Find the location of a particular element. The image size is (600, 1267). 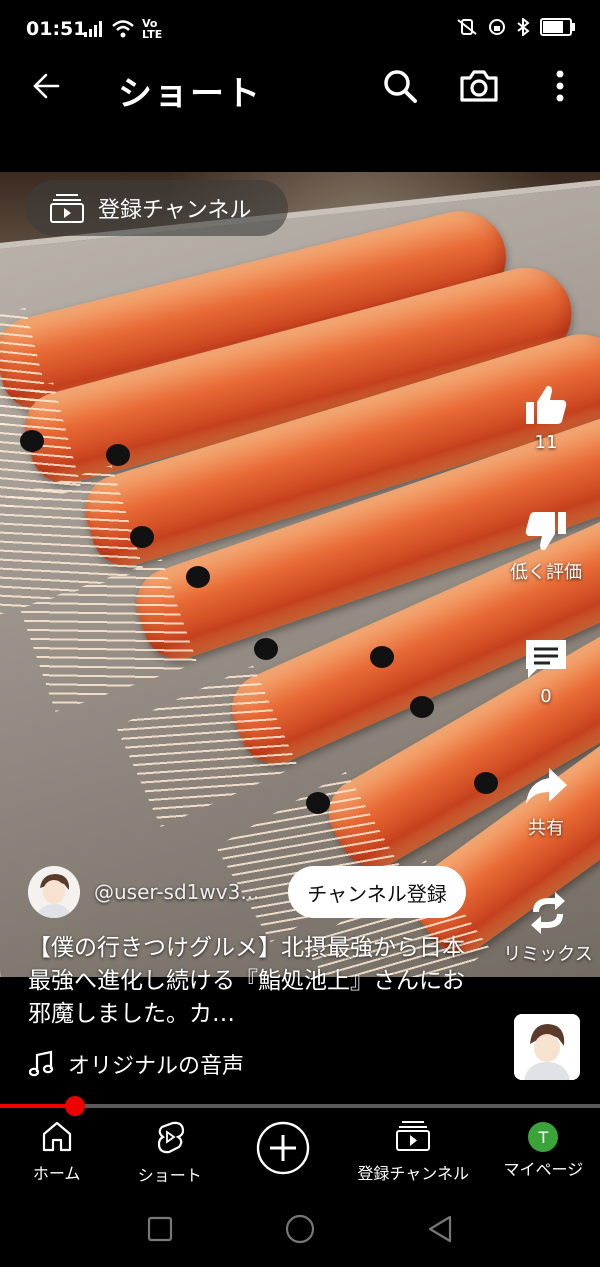

audio-thumbnail-illustration is located at coordinates (547, 1047).